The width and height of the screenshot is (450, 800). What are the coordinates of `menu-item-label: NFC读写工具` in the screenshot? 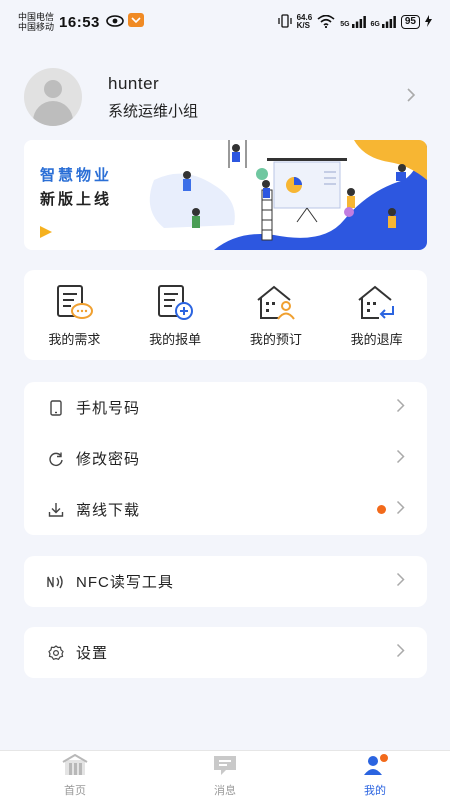 It's located at (125, 582).